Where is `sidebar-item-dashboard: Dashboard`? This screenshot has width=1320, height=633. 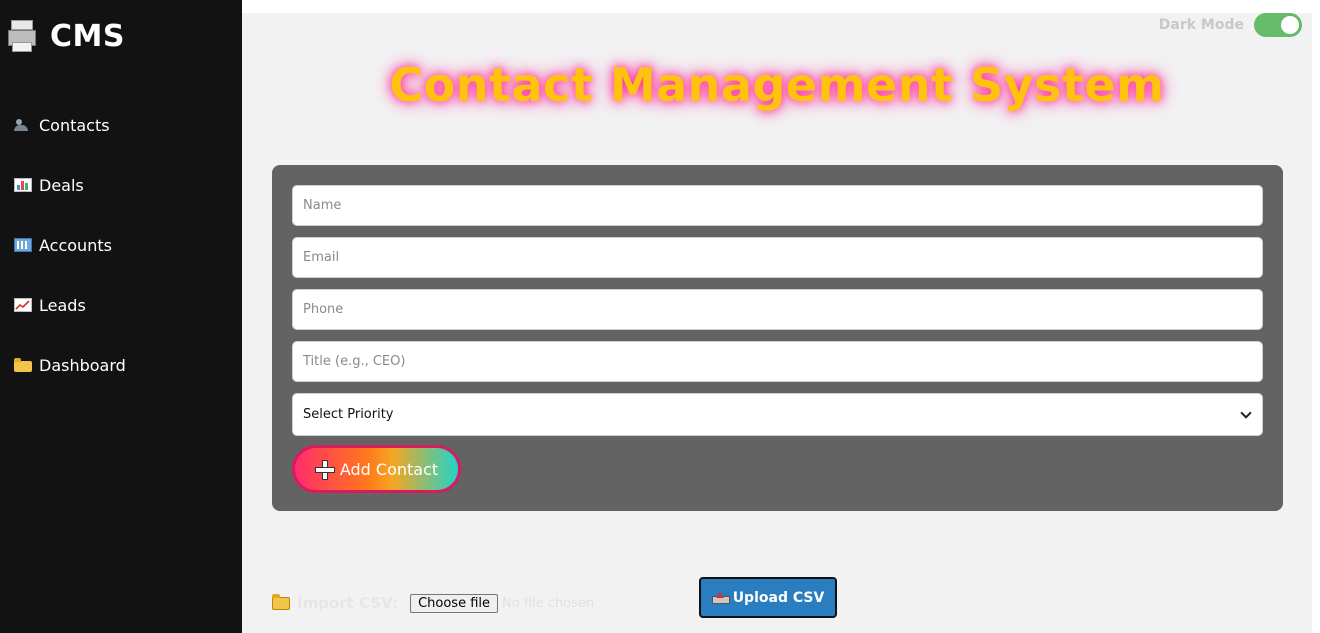
sidebar-item-dashboard: Dashboard is located at coordinates (70, 365).